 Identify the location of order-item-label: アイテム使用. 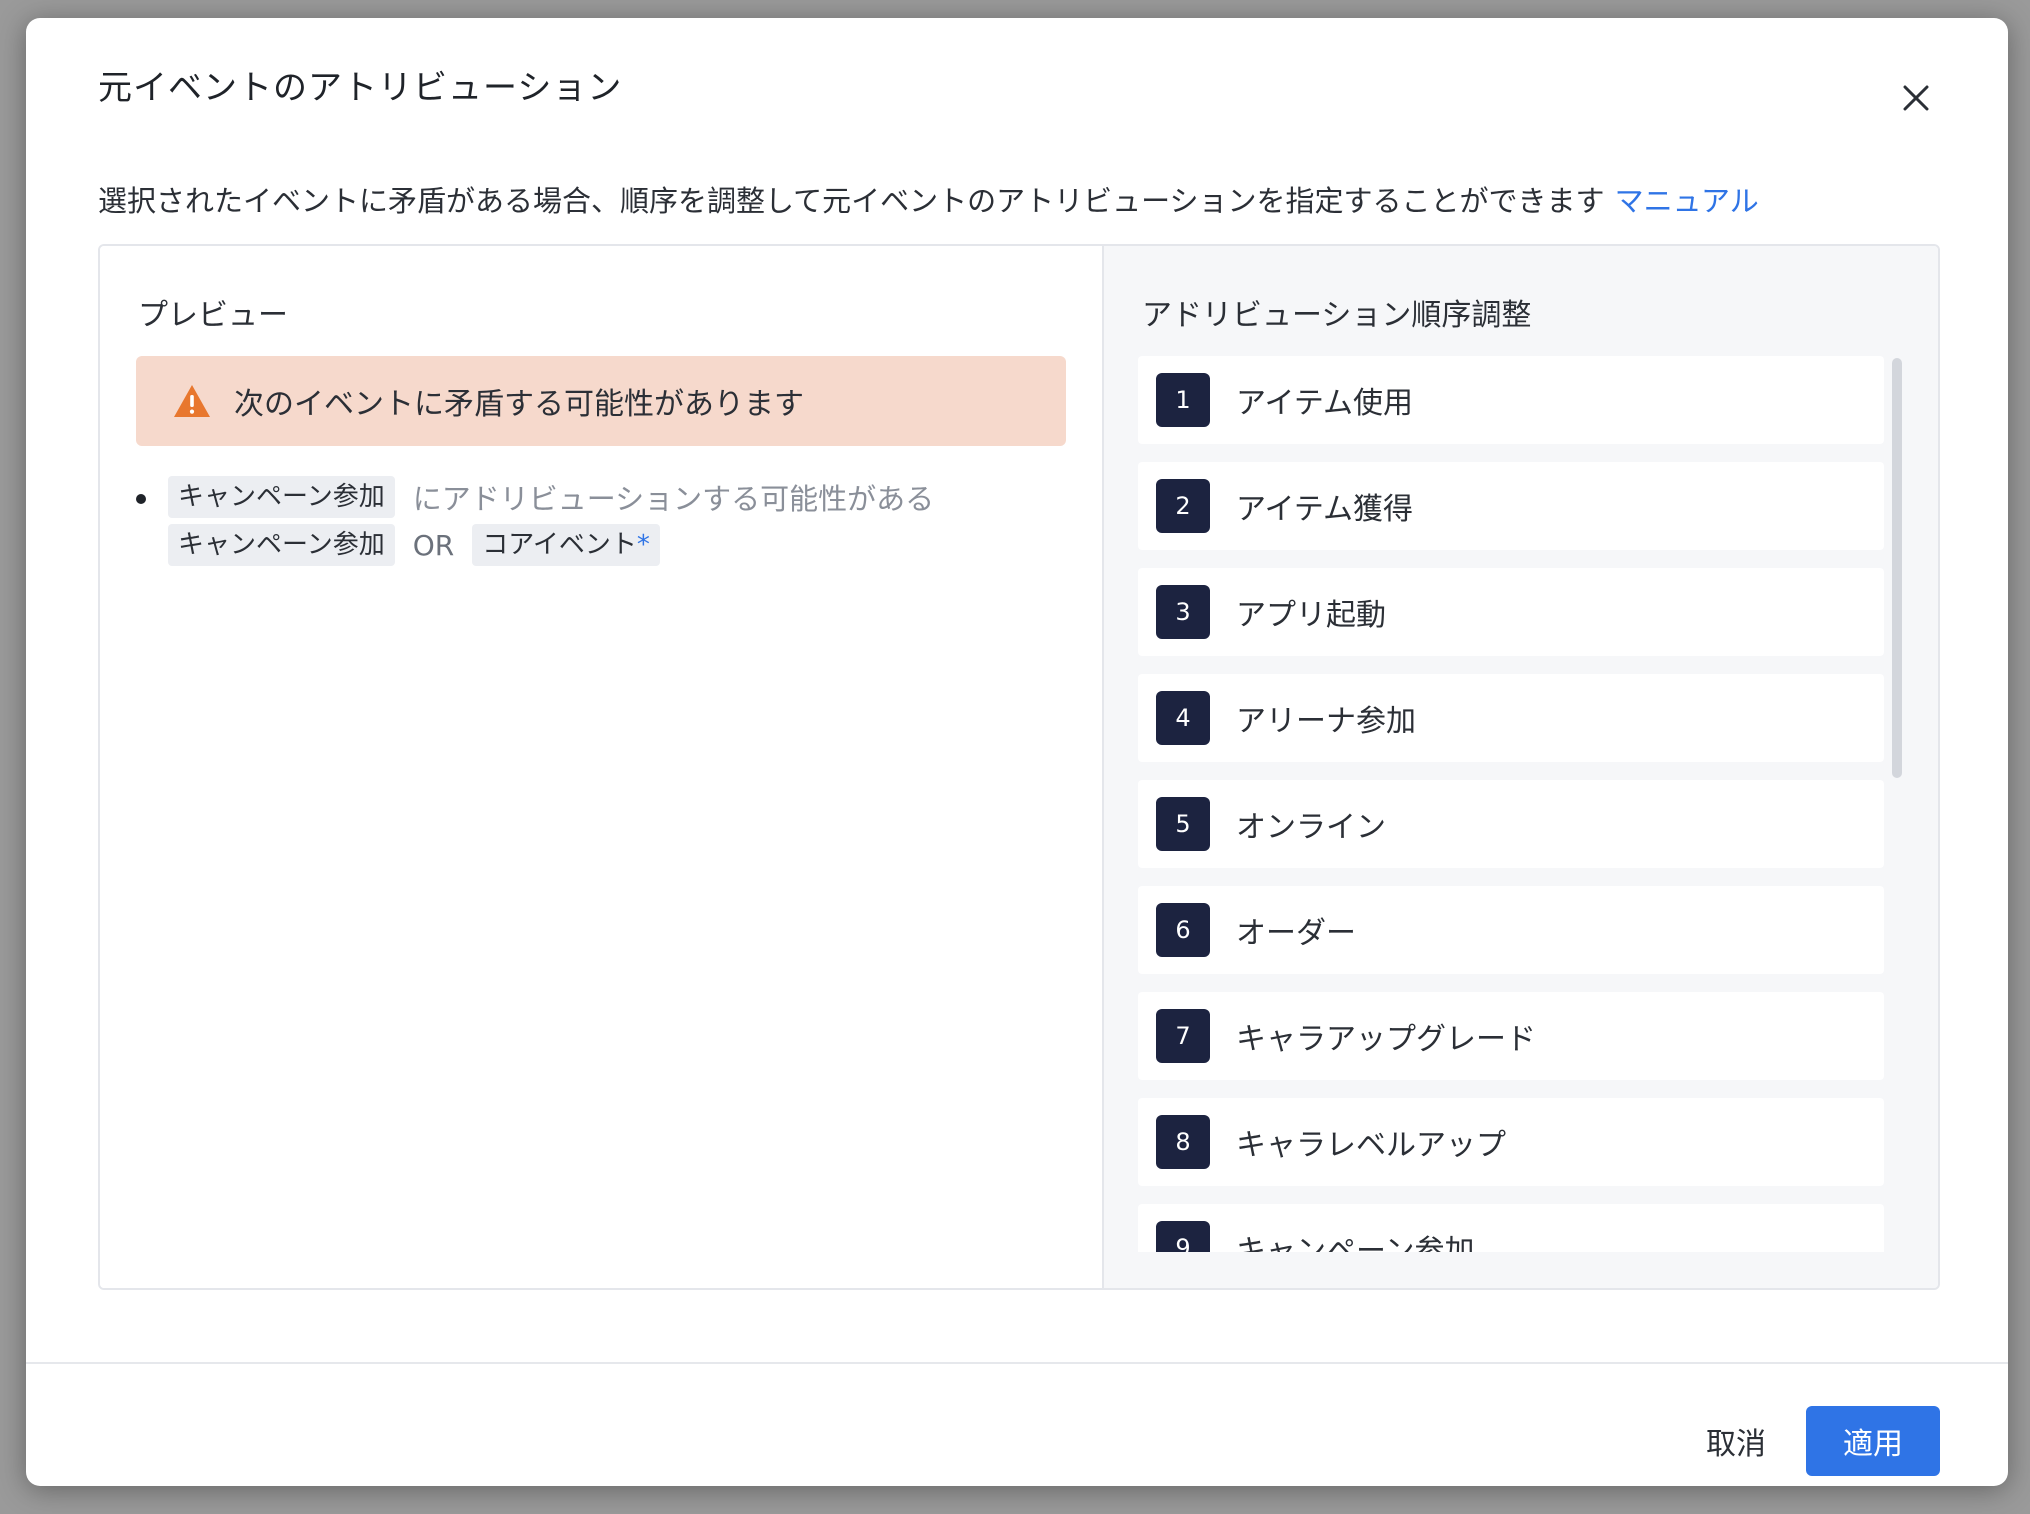
(1324, 403).